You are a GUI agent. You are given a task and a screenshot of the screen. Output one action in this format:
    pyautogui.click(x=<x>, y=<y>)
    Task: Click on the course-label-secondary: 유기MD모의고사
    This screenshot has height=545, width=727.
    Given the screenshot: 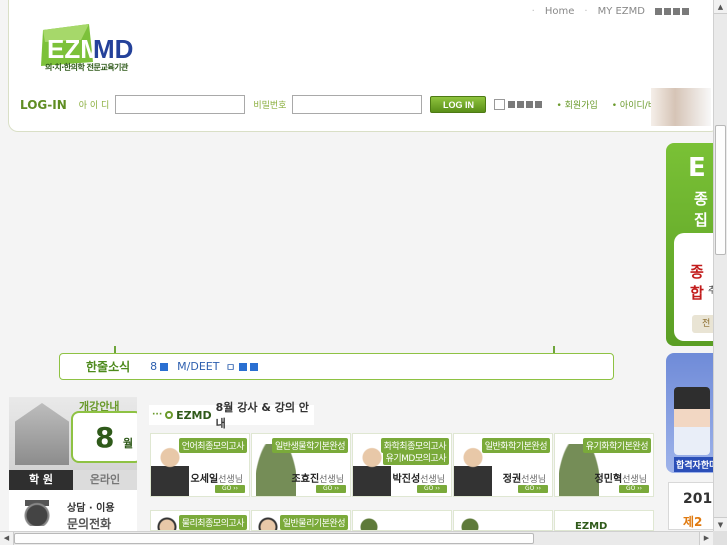 What is the action you would take?
    pyautogui.click(x=415, y=457)
    